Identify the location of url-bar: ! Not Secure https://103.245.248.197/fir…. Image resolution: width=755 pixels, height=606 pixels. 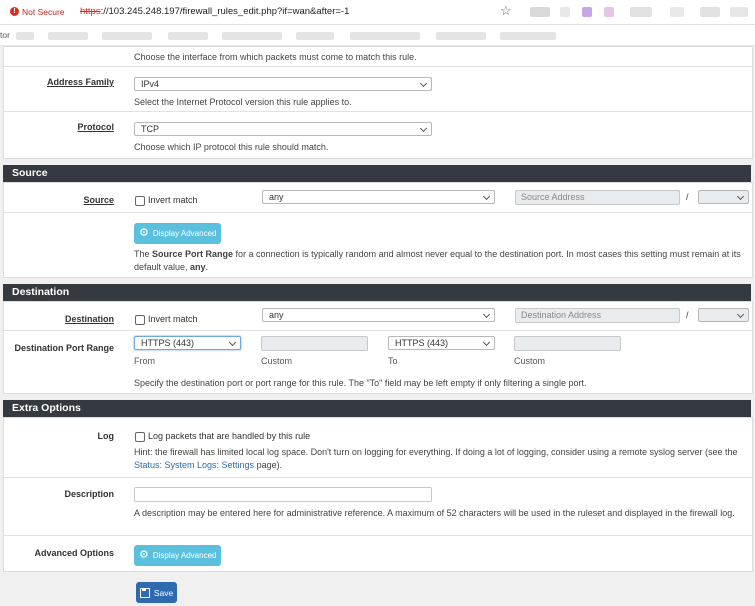
(377, 12).